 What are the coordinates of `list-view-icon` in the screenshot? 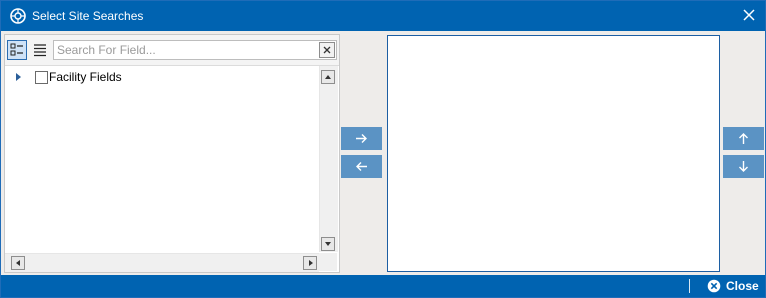 It's located at (40, 50).